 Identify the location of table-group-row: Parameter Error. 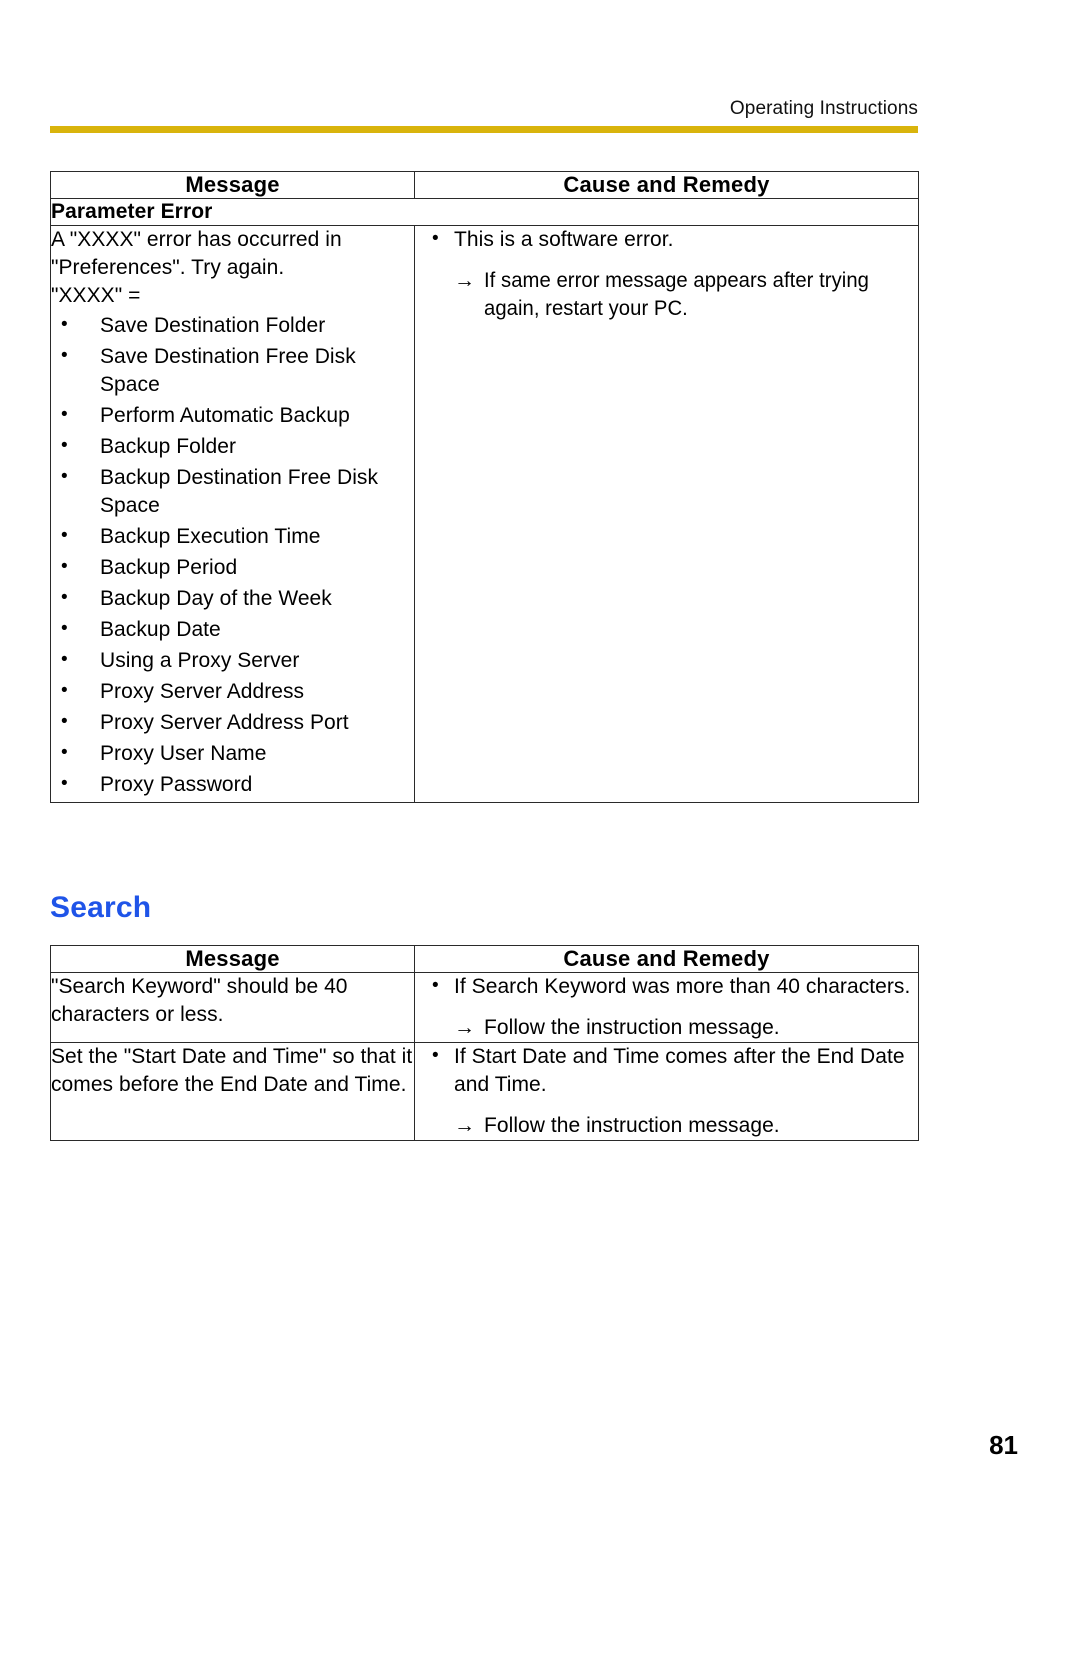
(484, 212).